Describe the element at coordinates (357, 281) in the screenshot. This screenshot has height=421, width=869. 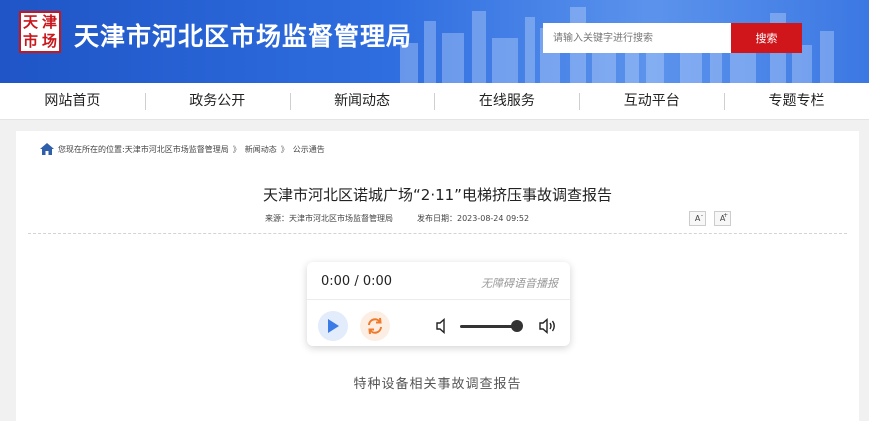
I see `playback-time: 0:00 / 0:00` at that location.